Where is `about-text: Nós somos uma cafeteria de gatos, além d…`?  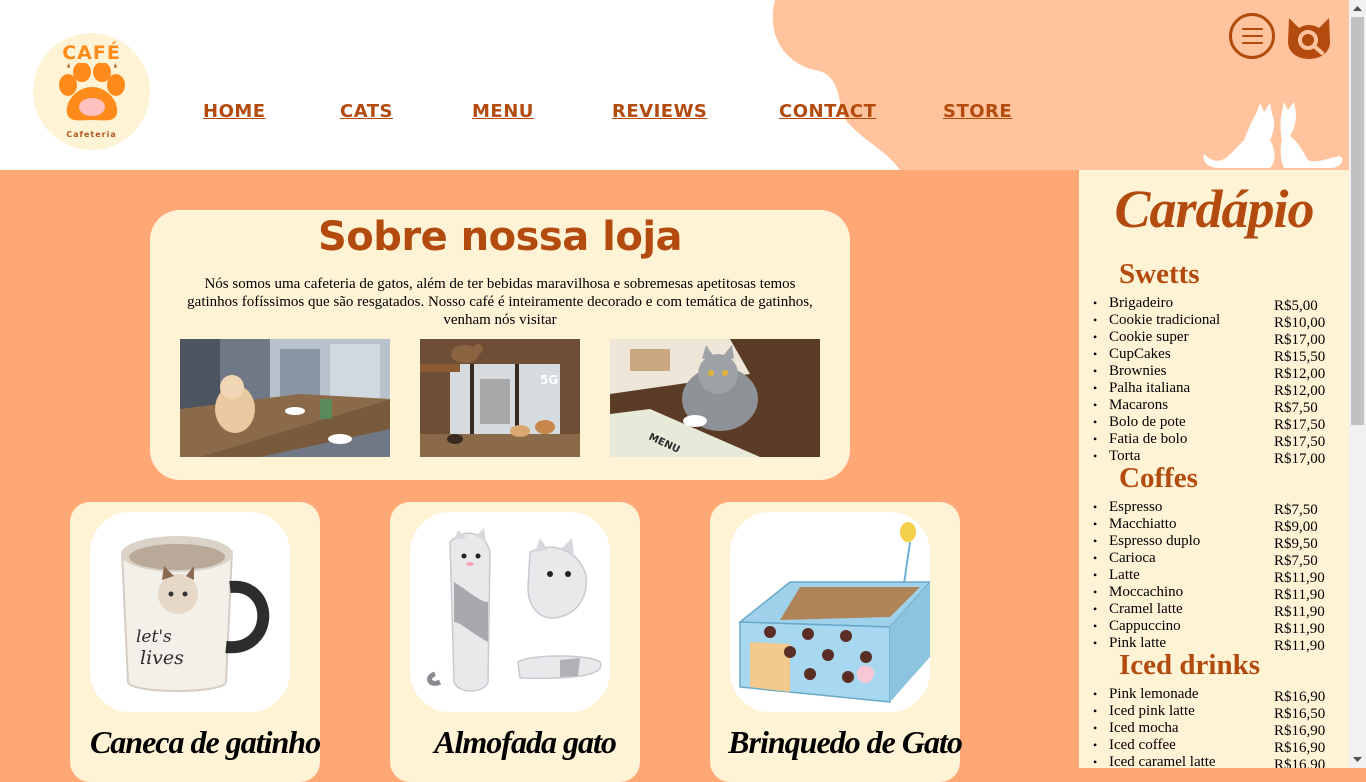 about-text: Nós somos uma cafeteria de gatos, além d… is located at coordinates (500, 302).